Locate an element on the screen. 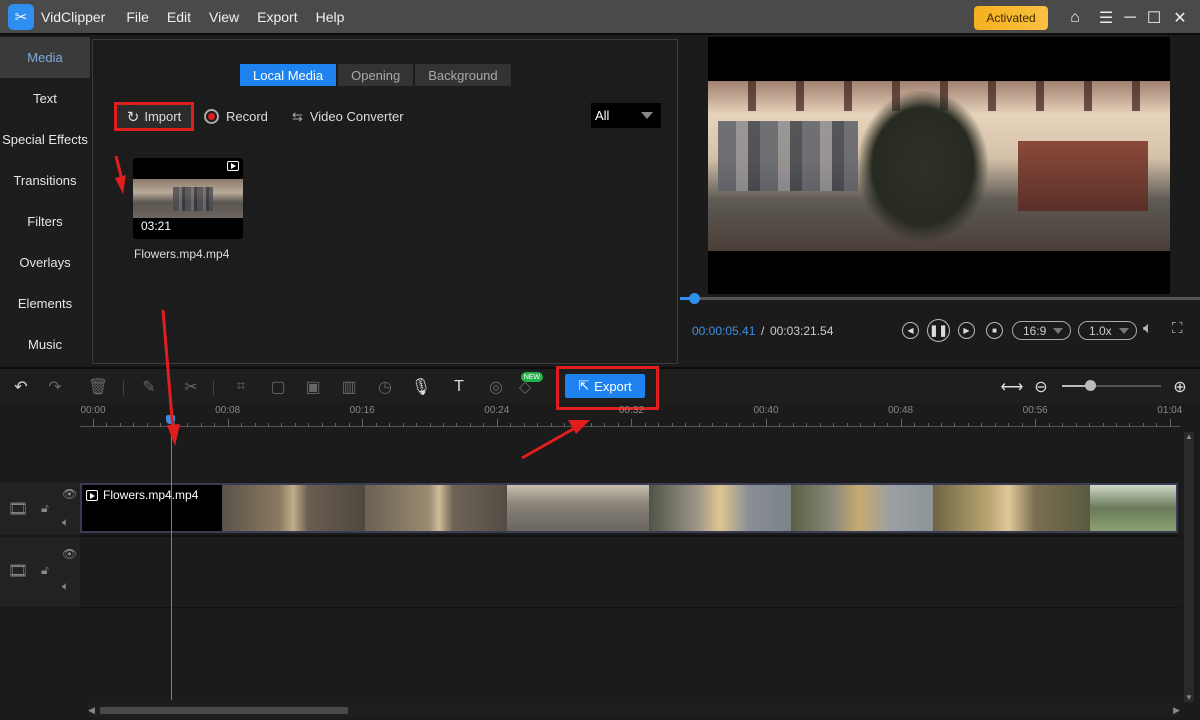  text-to-speech-icon: T is located at coordinates (459, 387).